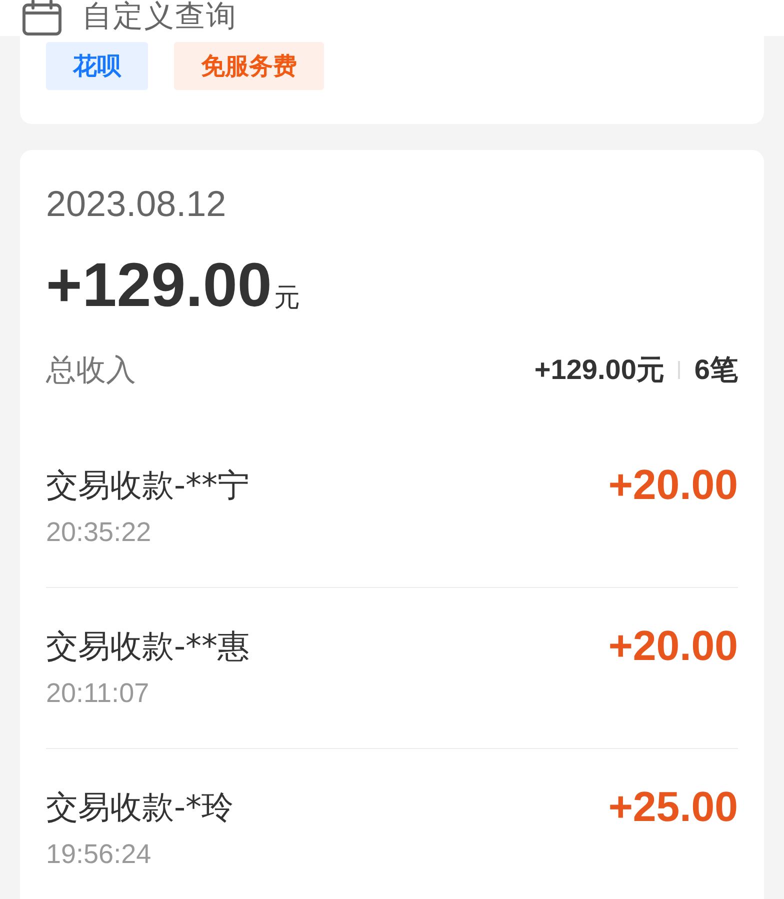 The width and height of the screenshot is (784, 899). I want to click on total-amount: +129.00, so click(159, 286).